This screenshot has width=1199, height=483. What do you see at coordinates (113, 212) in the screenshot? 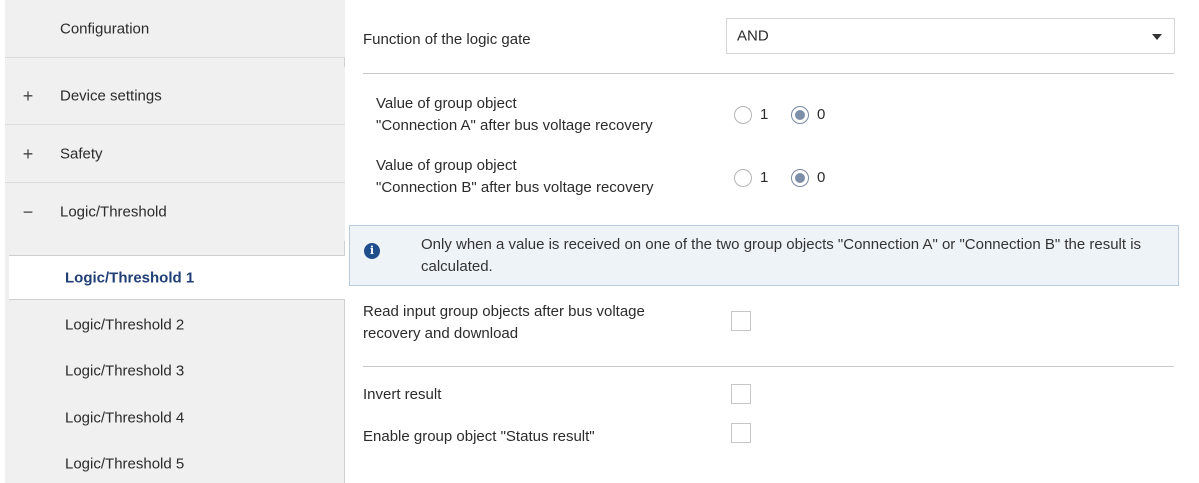
I see `sidebar-item-label: Logic/Threshold` at bounding box center [113, 212].